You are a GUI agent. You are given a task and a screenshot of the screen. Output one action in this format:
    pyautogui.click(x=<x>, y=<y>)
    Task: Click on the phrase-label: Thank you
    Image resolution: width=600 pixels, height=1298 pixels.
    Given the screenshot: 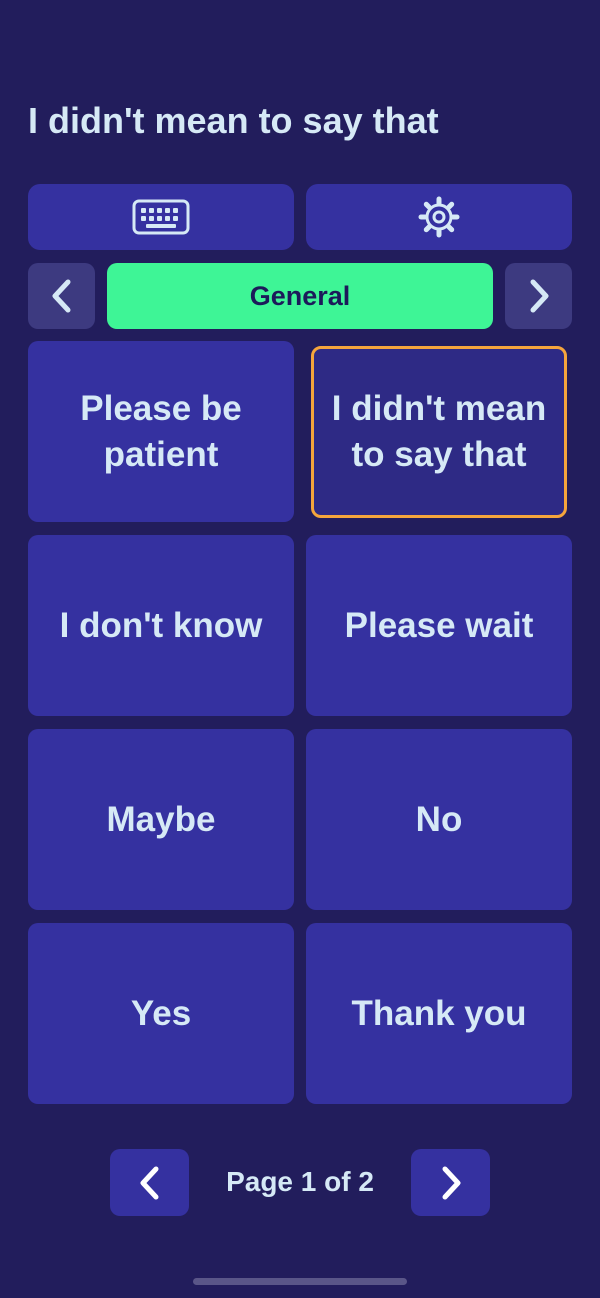 What is the action you would take?
    pyautogui.click(x=439, y=1013)
    